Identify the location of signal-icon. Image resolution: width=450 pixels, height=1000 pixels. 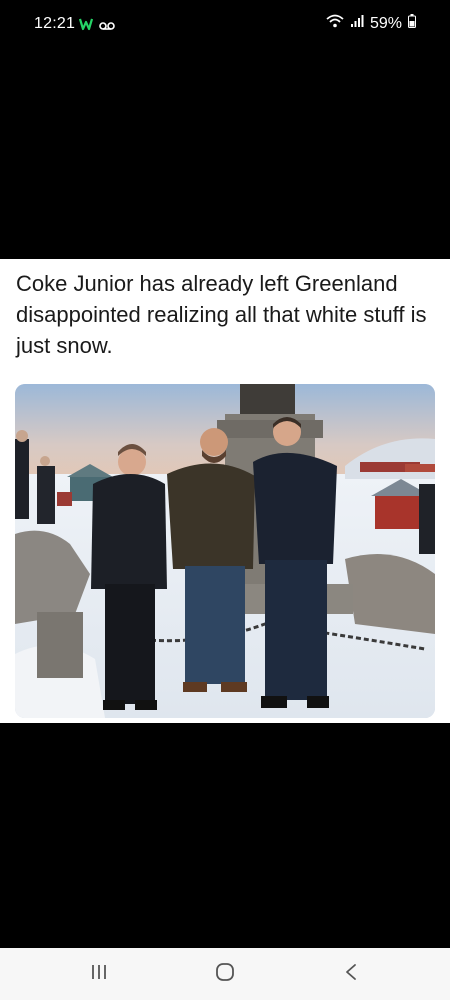
(357, 23).